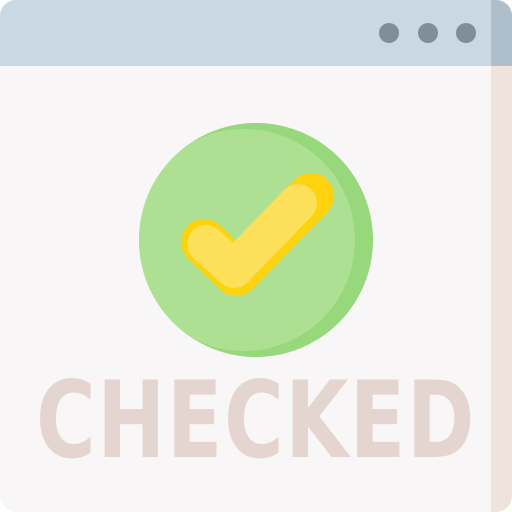 The height and width of the screenshot is (512, 512). Describe the element at coordinates (501, 256) in the screenshot. I see `window-body-shade` at that location.